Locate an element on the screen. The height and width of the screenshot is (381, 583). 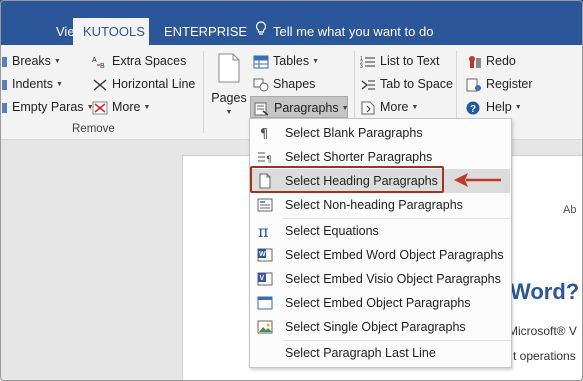
menu-item-label: Select Non-heading Paragraphs is located at coordinates (374, 205).